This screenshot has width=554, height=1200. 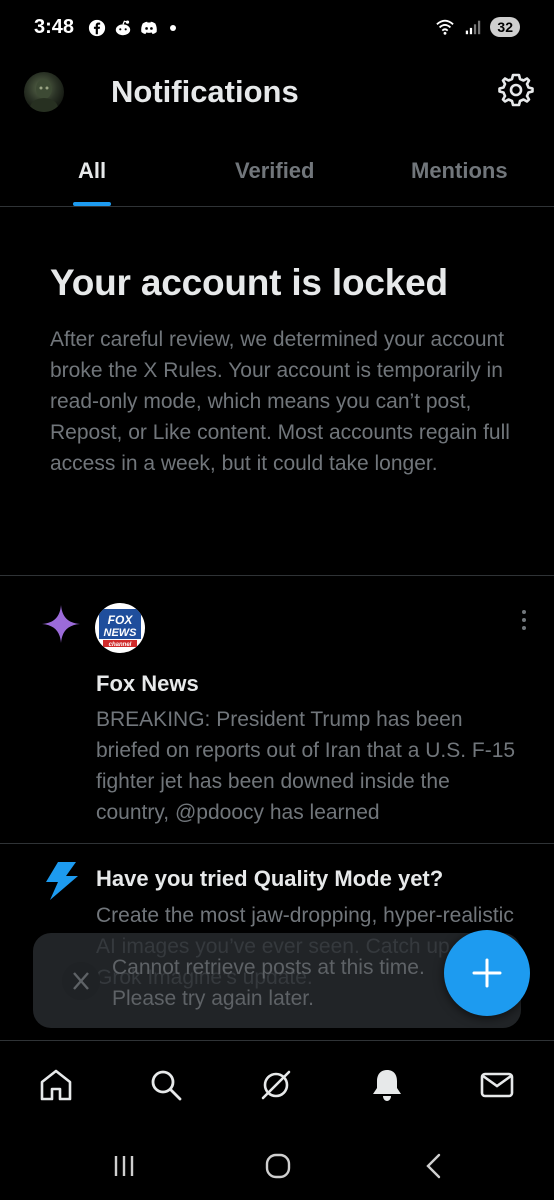 I want to click on sparkle-icon, so click(x=61, y=624).